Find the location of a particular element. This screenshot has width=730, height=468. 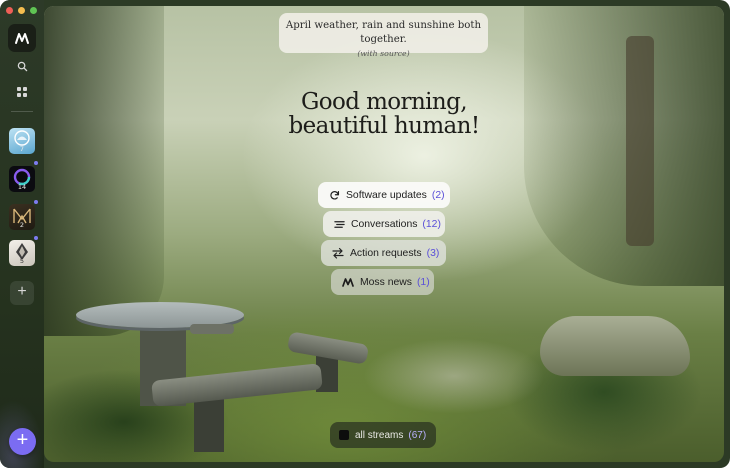

greeting-line-1: Good morning, is located at coordinates (384, 102).